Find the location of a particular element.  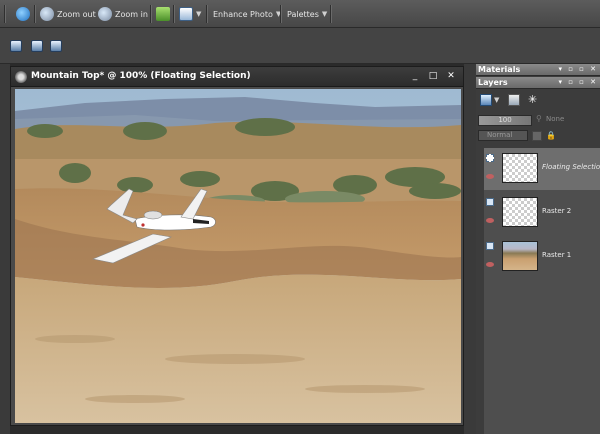

close-button: ✕ is located at coordinates (451, 76).